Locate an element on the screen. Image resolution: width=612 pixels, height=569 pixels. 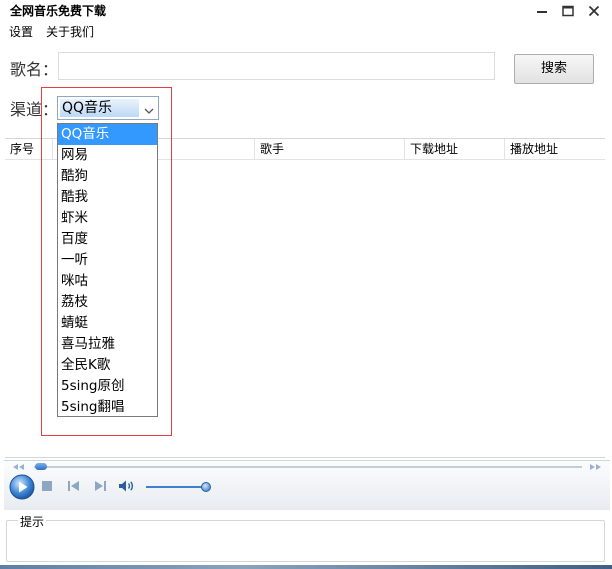
volume-slider is located at coordinates (176, 487).